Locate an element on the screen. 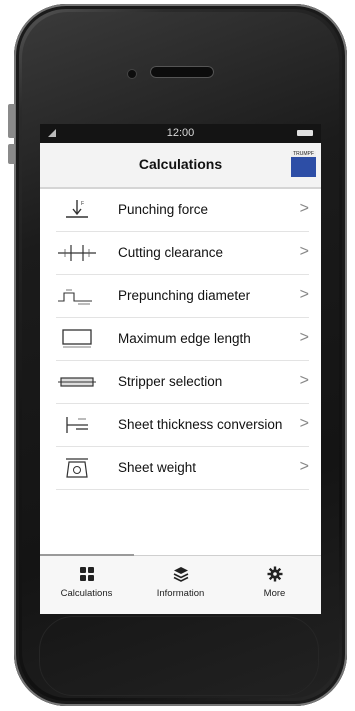 Image resolution: width=355 pixels, height=711 pixels. list-item-punching-force: F Punching force > is located at coordinates (182, 210).